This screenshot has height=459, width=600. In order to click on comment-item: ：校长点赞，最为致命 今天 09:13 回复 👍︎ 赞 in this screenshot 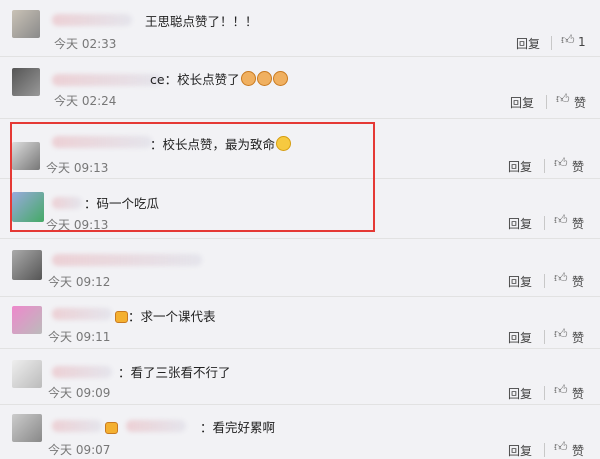, I will do `click(300, 148)`.